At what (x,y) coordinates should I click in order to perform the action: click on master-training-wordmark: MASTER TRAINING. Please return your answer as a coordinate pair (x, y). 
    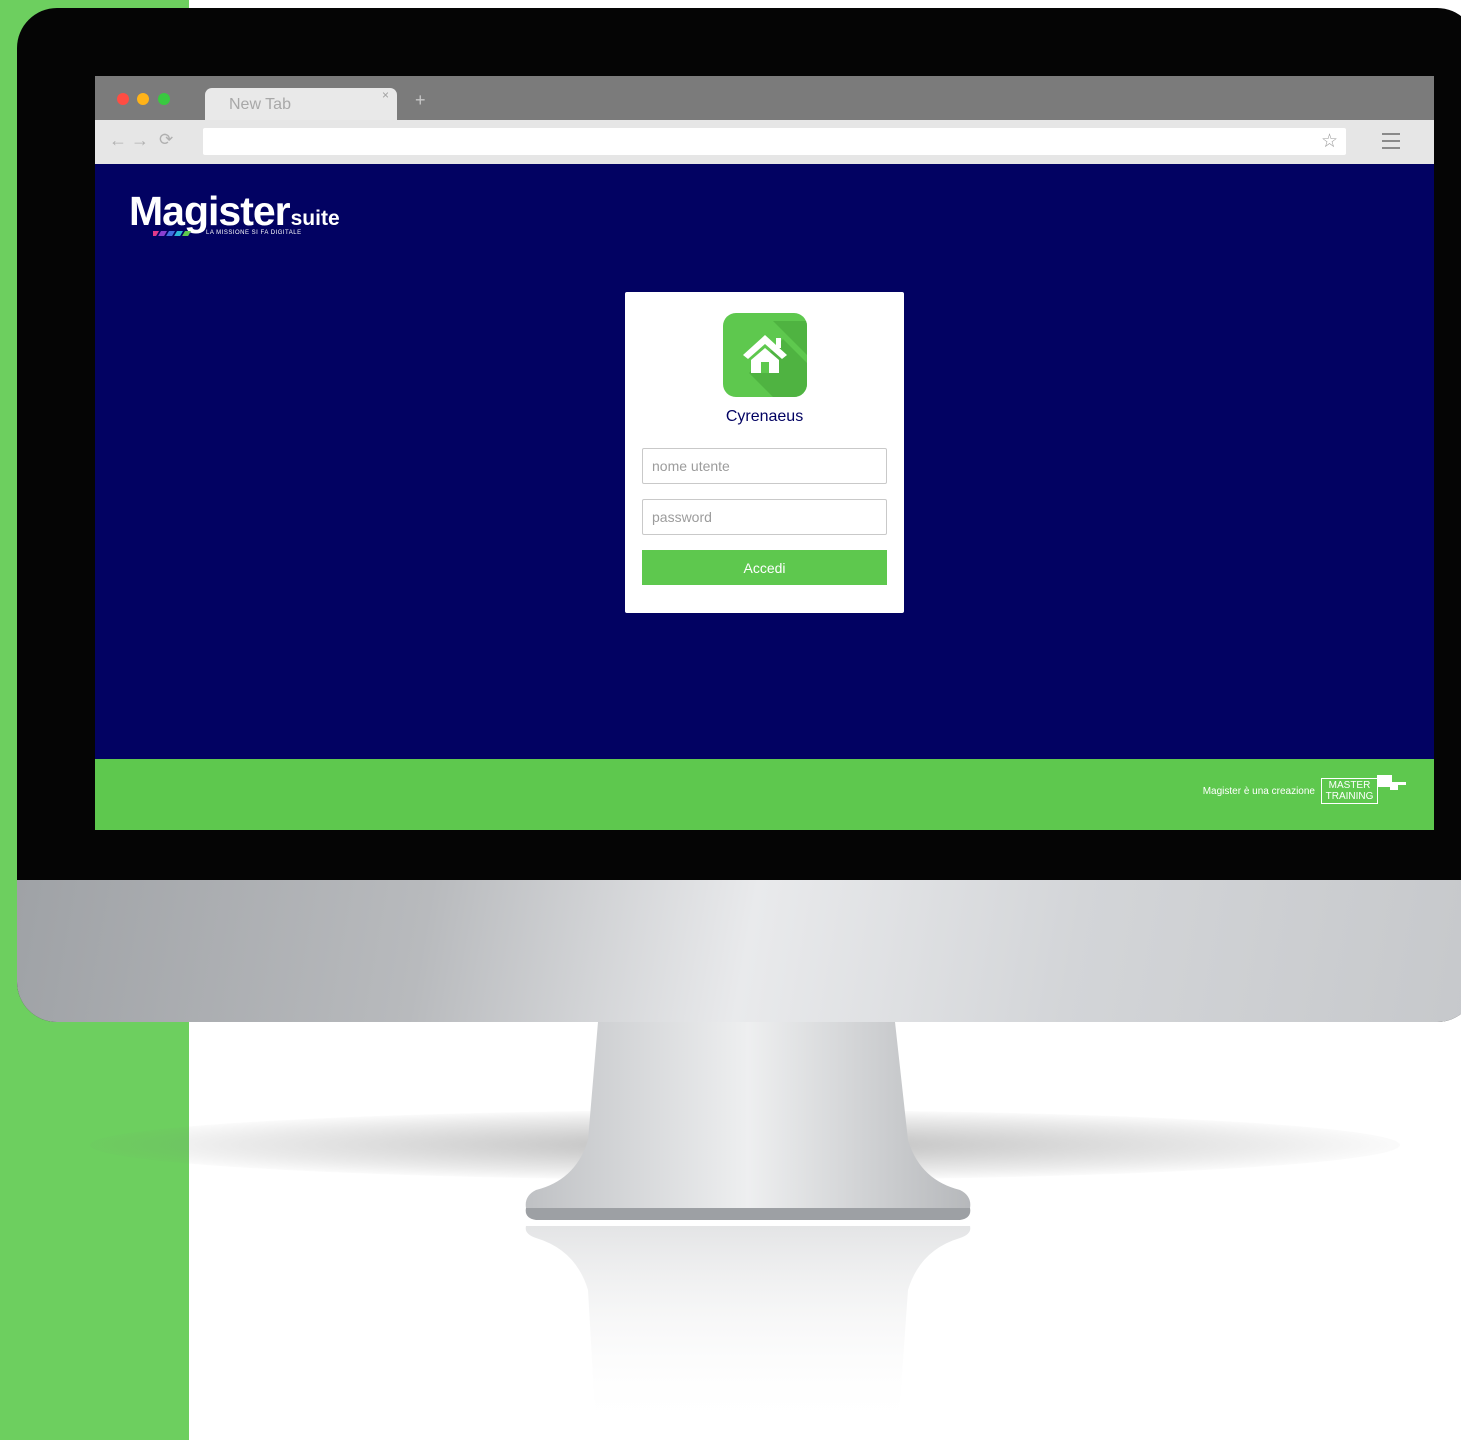
    Looking at the image, I should click on (1349, 791).